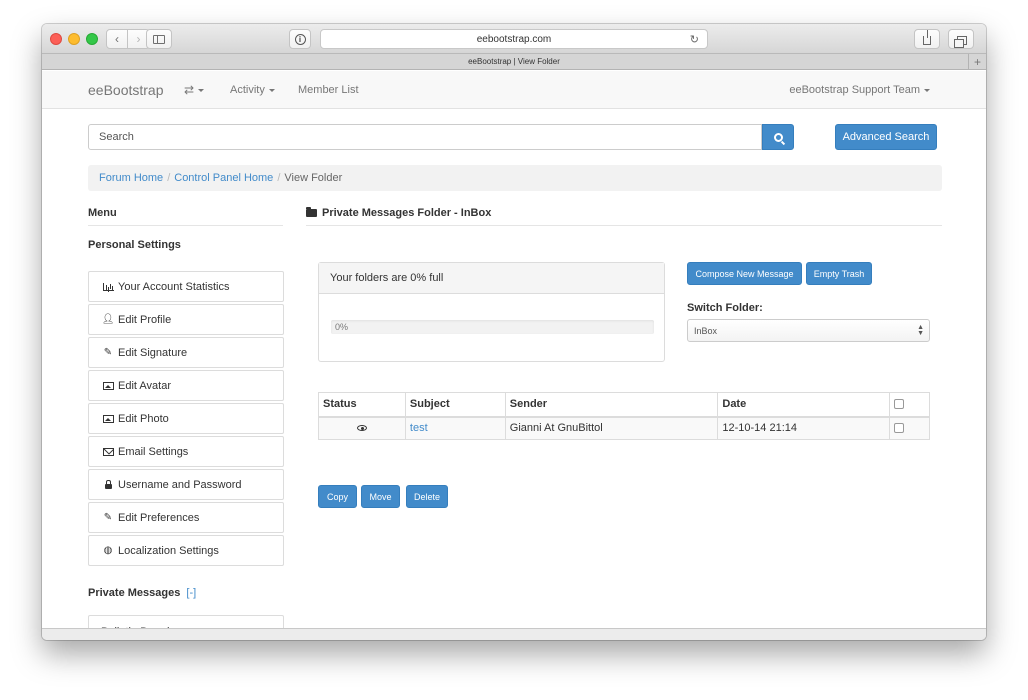  I want to click on site-info-button: i, so click(300, 39).